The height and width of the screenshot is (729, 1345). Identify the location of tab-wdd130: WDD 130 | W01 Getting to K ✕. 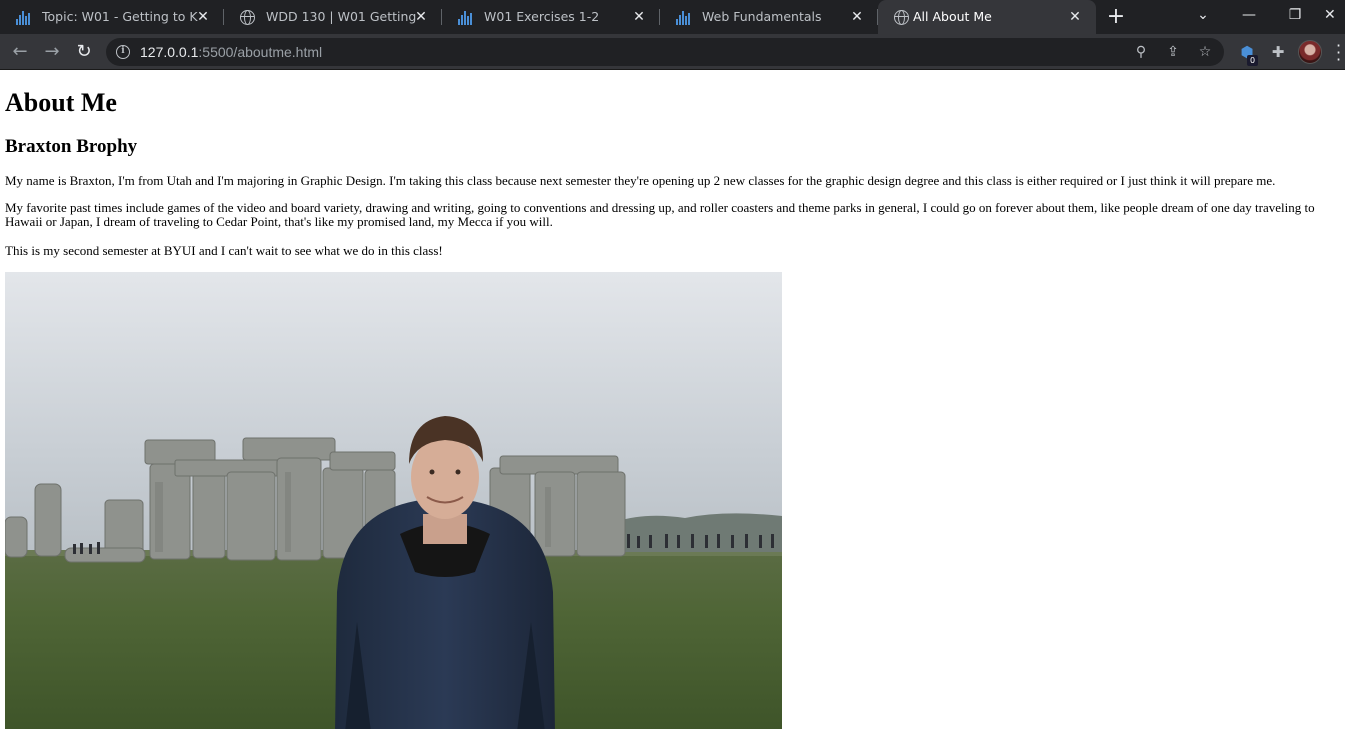
(333, 17).